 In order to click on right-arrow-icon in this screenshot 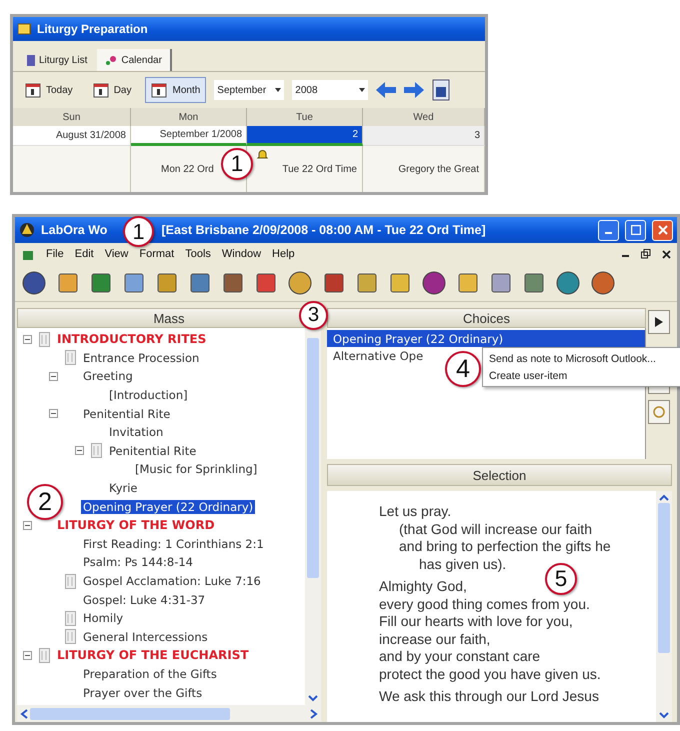, I will do `click(414, 90)`.